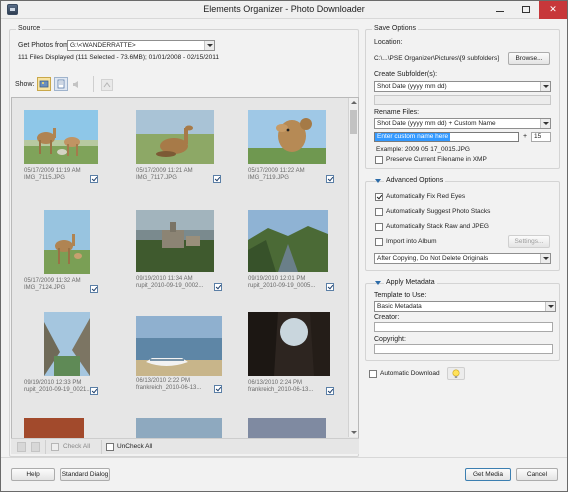 This screenshot has height=492, width=568. What do you see at coordinates (353, 122) in the screenshot?
I see `scrollbar-thumb` at bounding box center [353, 122].